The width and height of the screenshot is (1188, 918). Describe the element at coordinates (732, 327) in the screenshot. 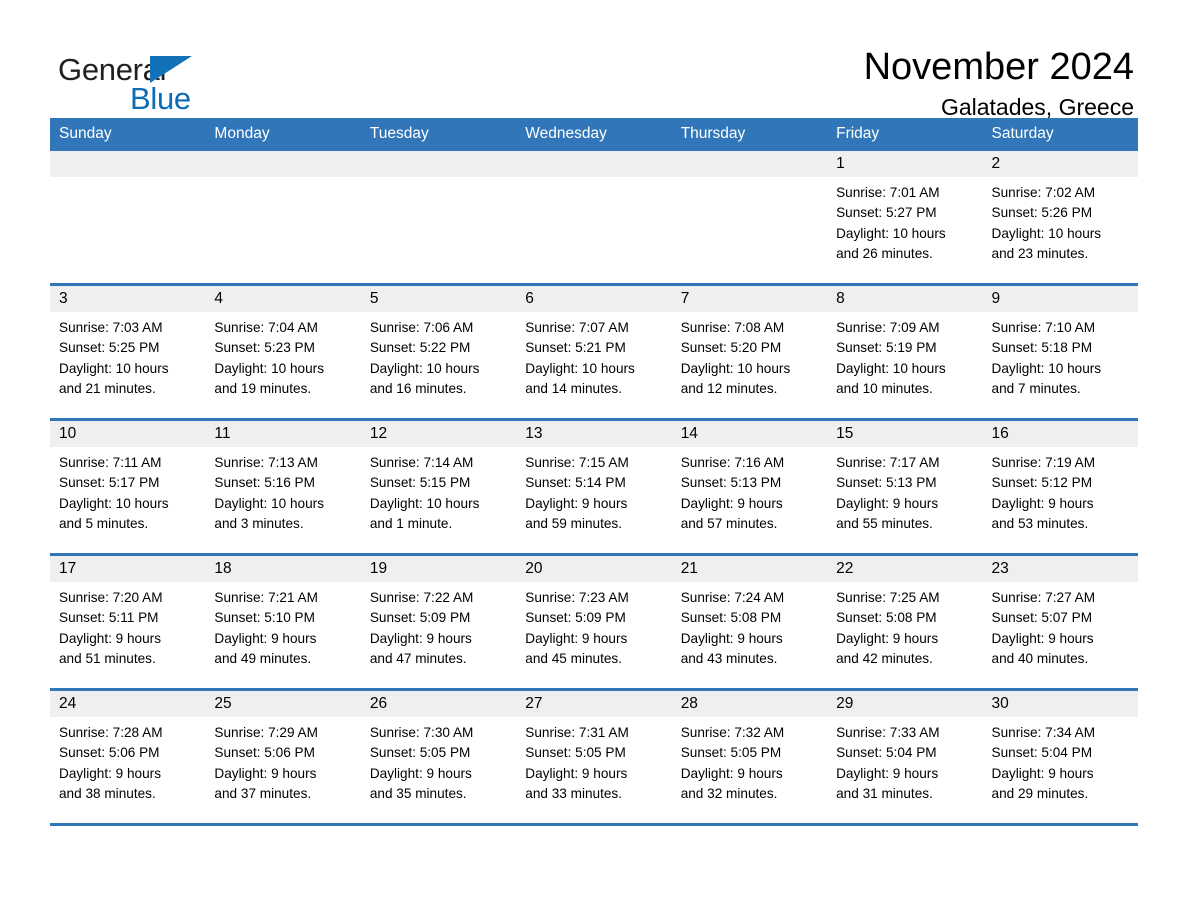

I see `sunrise-text: Sunrise: 7:08 AM` at that location.